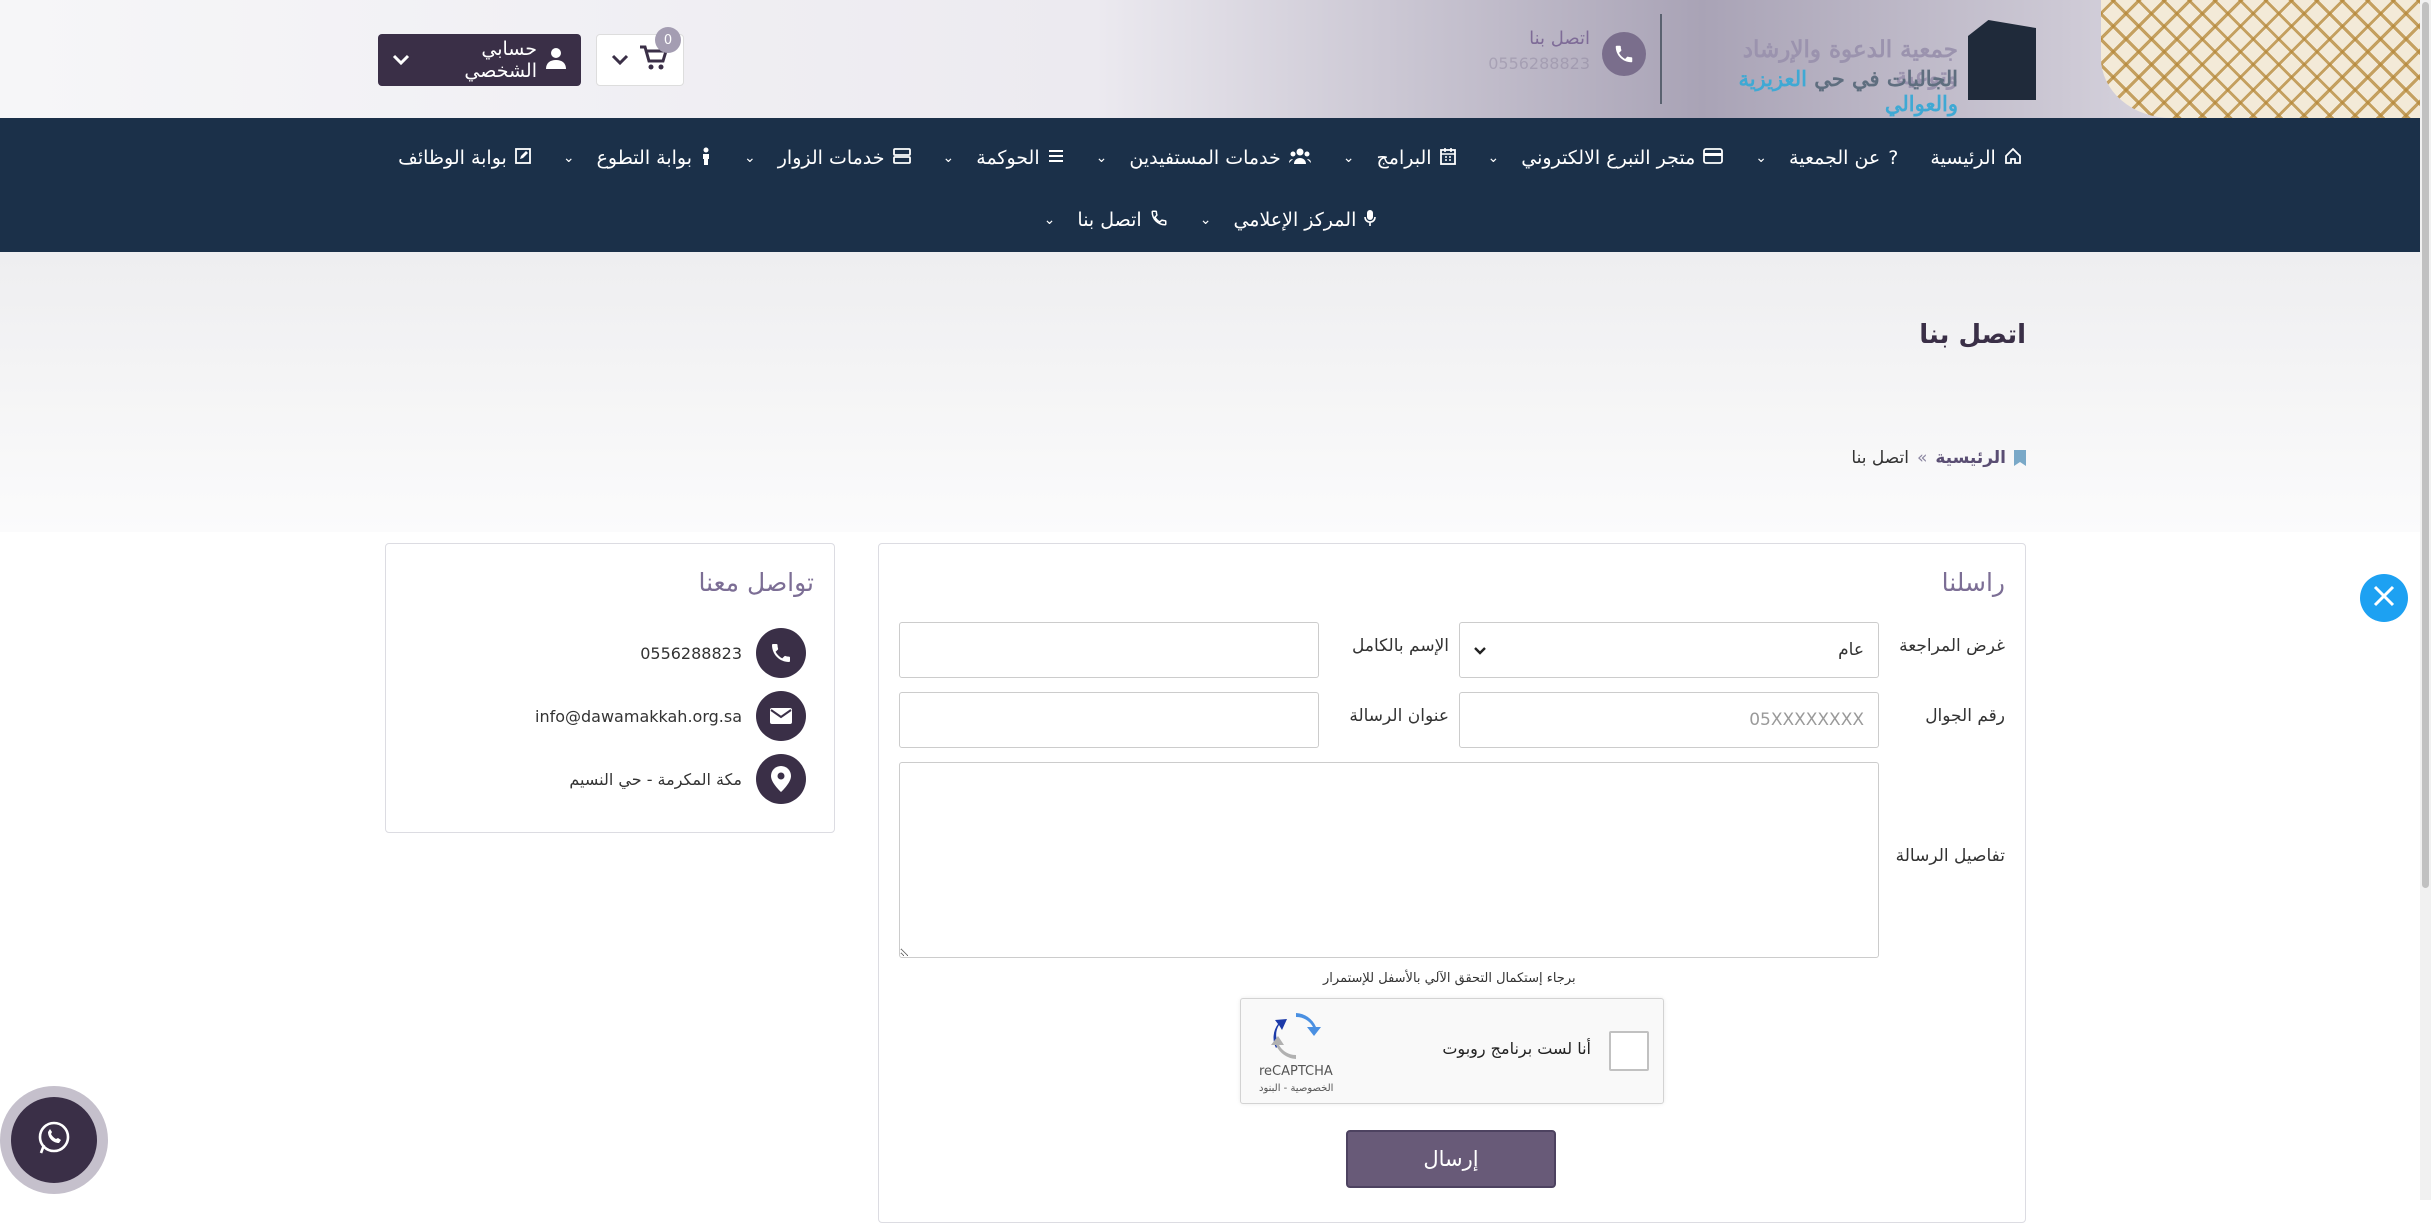 The width and height of the screenshot is (2431, 1223). Describe the element at coordinates (1370, 220) in the screenshot. I see `mic-icon` at that location.